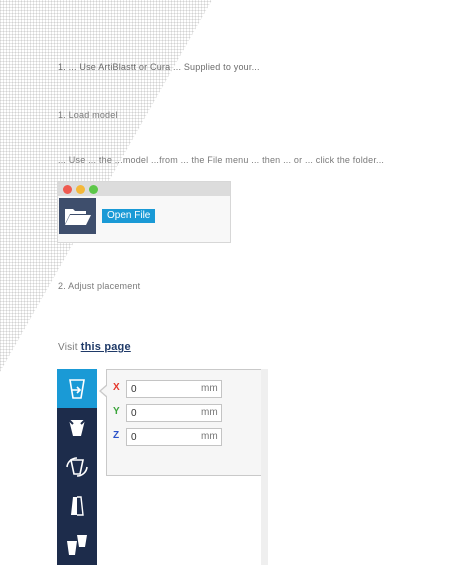 Image resolution: width=460 pixels, height=569 pixels. I want to click on move-tool-button, so click(77, 388).